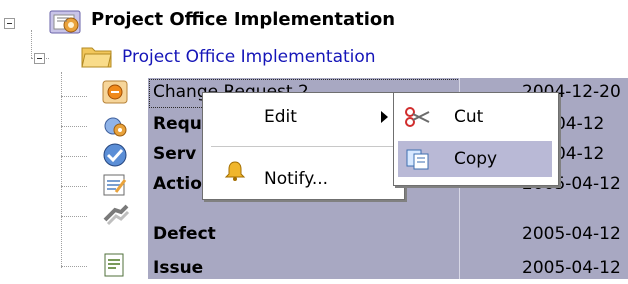 This screenshot has width=628, height=284. I want to click on root-collapse-toggle, so click(9, 23).